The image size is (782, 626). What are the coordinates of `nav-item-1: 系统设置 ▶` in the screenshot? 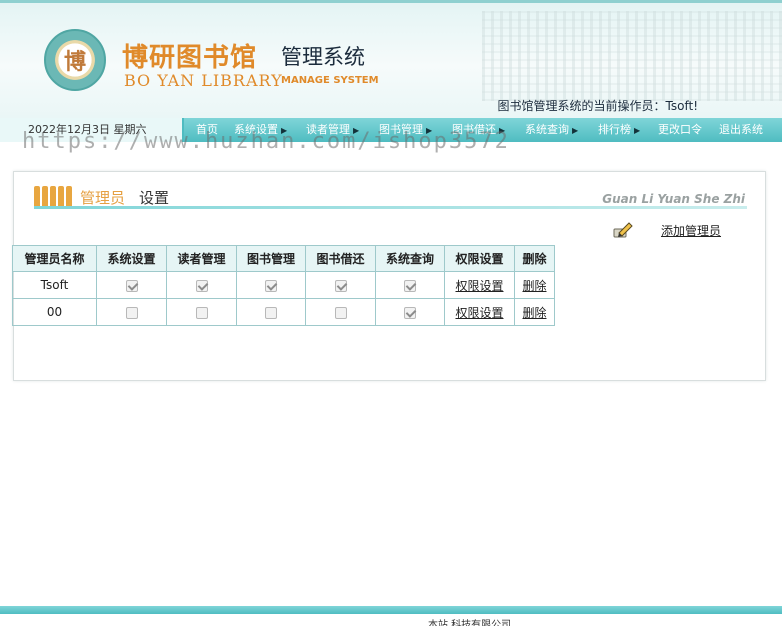 It's located at (270, 130).